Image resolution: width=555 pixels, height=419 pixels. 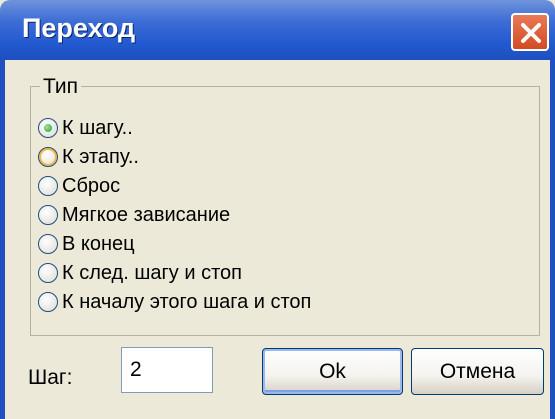 What do you see at coordinates (146, 214) in the screenshot?
I see `radio-label: Мягкое зависание` at bounding box center [146, 214].